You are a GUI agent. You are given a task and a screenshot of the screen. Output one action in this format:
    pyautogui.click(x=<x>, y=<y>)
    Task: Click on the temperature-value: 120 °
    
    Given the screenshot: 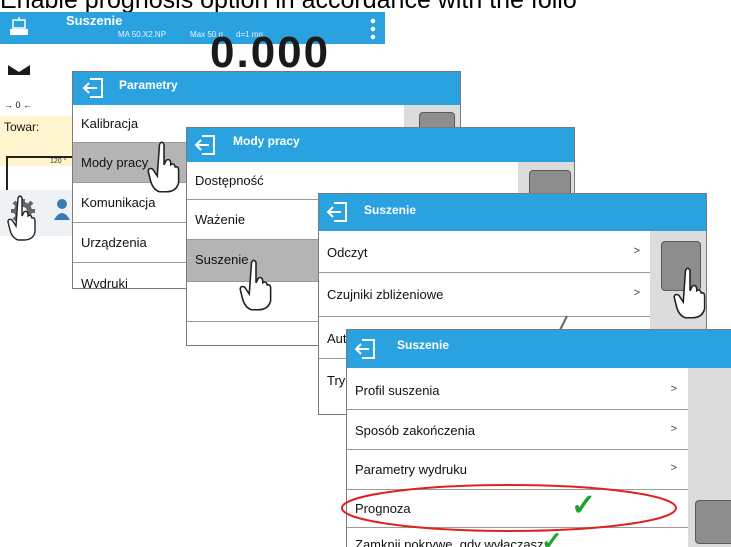 What is the action you would take?
    pyautogui.click(x=58, y=161)
    